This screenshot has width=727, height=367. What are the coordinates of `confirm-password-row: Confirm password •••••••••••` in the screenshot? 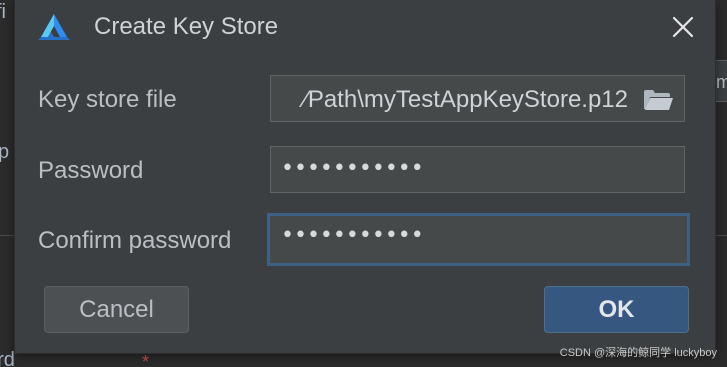 It's located at (365, 239).